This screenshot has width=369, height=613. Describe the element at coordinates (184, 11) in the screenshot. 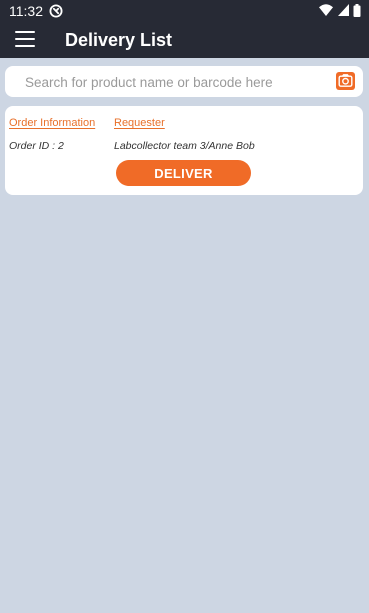

I see `status-bar: 11:32` at that location.